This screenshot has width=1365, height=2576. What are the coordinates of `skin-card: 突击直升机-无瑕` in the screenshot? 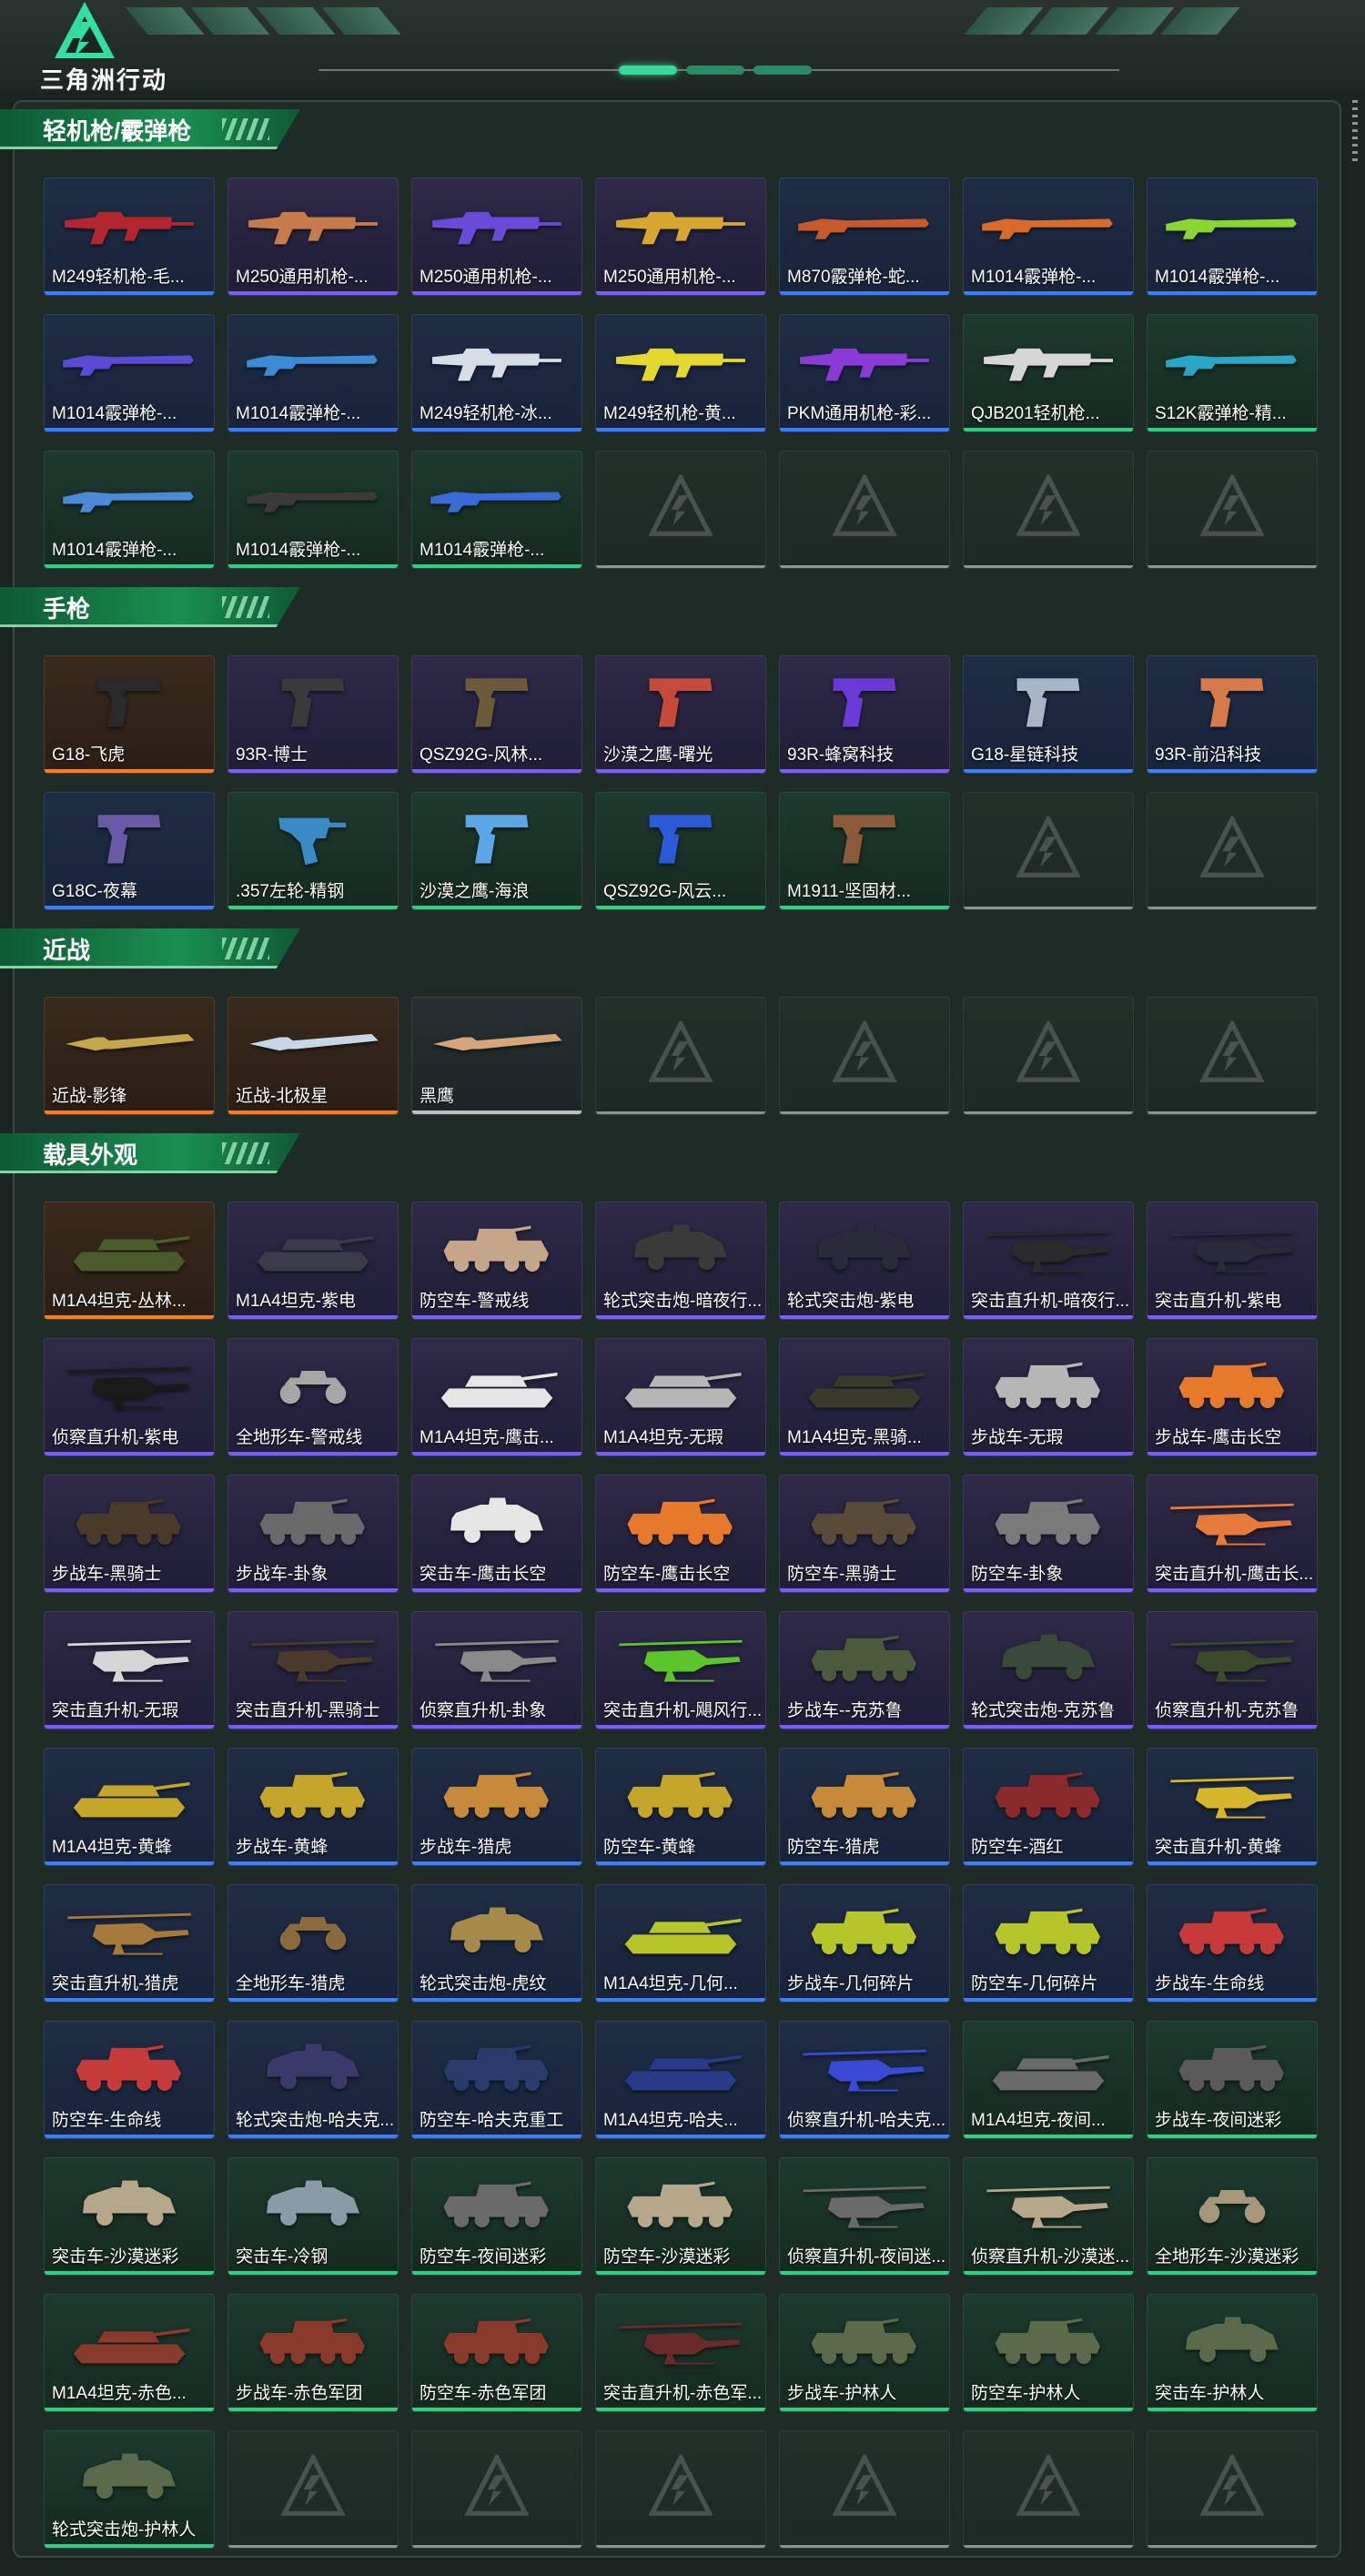 It's located at (130, 1670).